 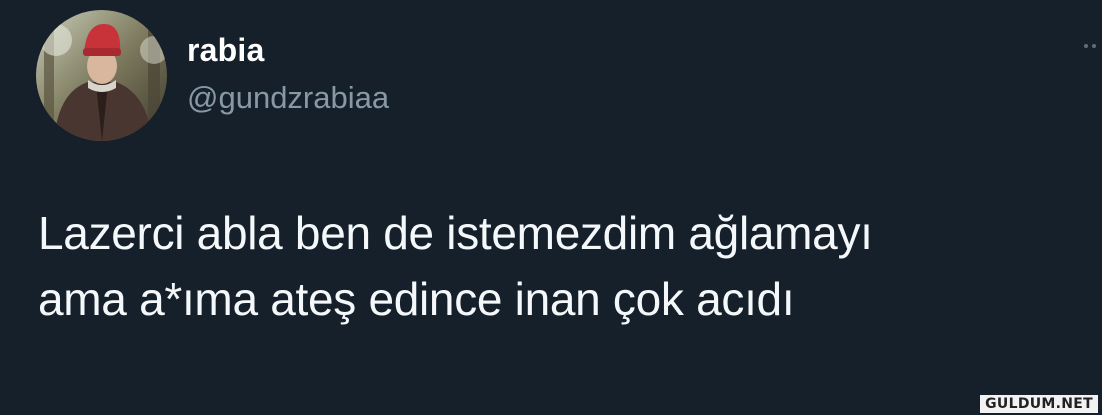 I want to click on user-handle: @gundzrabiaa, so click(x=288, y=98).